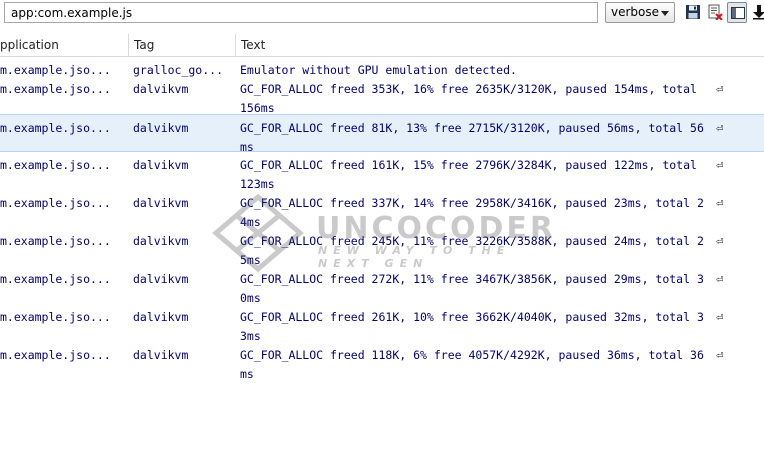 Image resolution: width=764 pixels, height=470 pixels. I want to click on chevron-down-icon, so click(665, 13).